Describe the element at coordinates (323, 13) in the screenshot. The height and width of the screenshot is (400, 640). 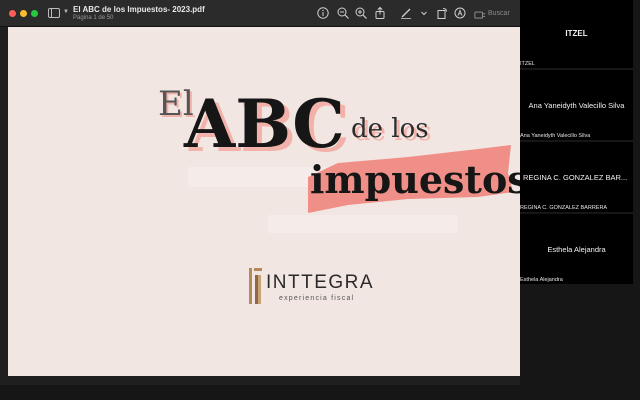
I see `info-icon` at that location.